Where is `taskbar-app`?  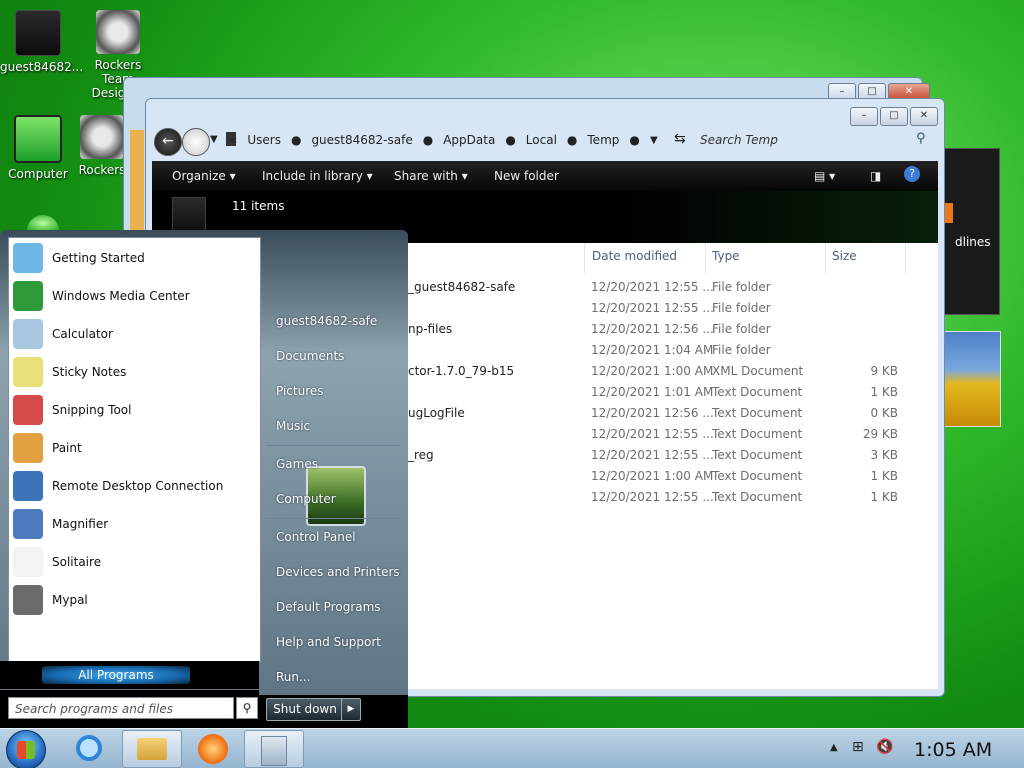
taskbar-app is located at coordinates (274, 749).